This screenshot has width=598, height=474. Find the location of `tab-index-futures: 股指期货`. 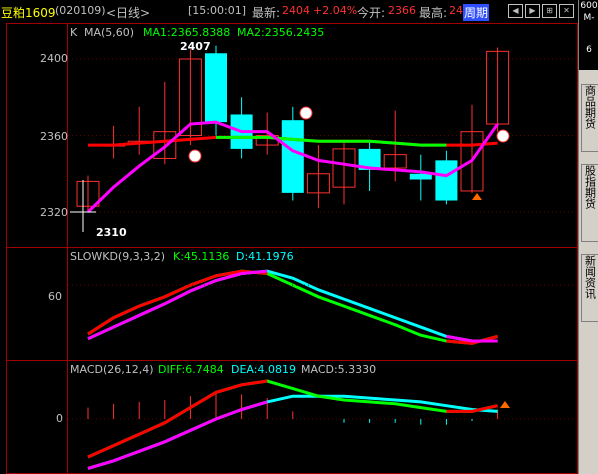

tab-index-futures: 股指期货 is located at coordinates (589, 203).